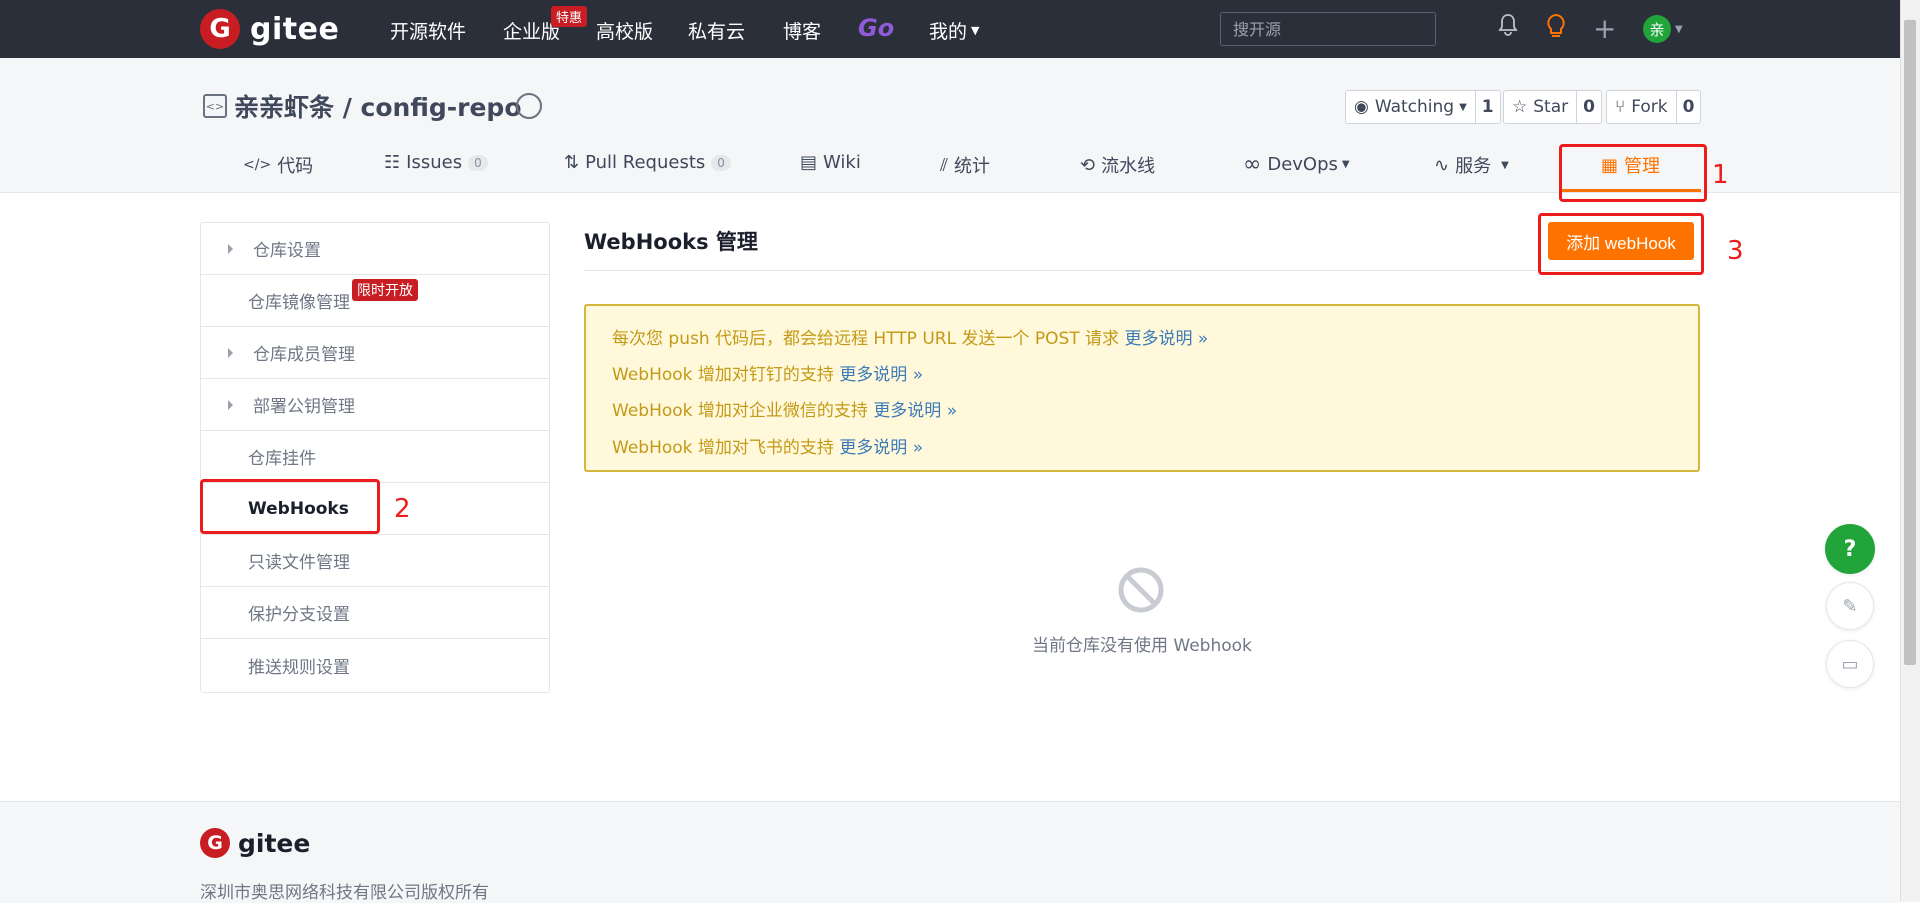 This screenshot has width=1920, height=903. What do you see at coordinates (375, 457) in the screenshot?
I see `sidebar-item-widgets: 仓库挂件` at bounding box center [375, 457].